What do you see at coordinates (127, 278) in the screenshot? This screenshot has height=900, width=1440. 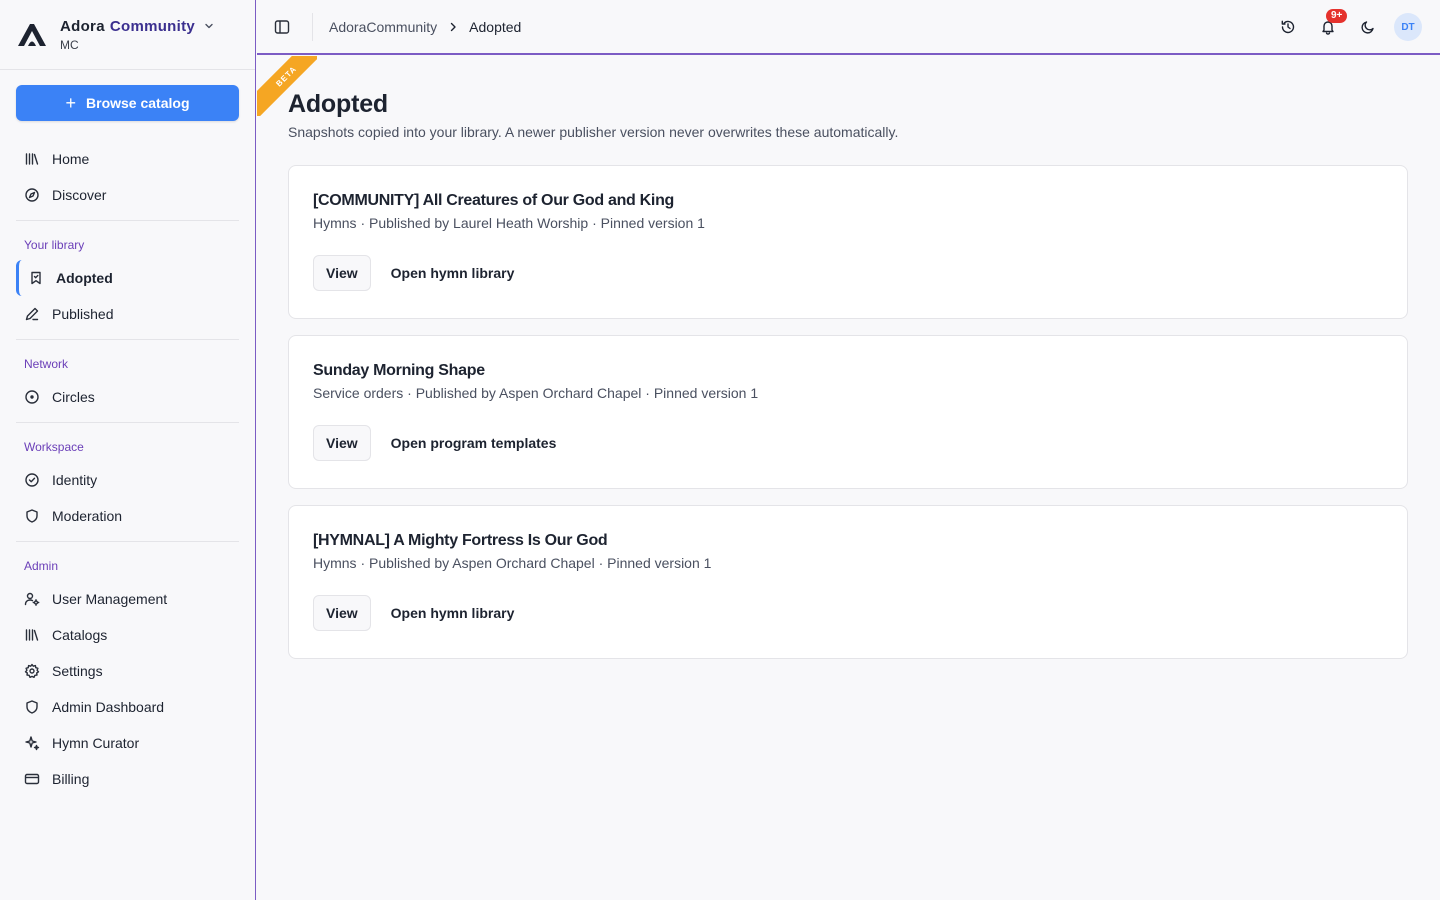 I see `sidebar-item-adopted: Adopted` at bounding box center [127, 278].